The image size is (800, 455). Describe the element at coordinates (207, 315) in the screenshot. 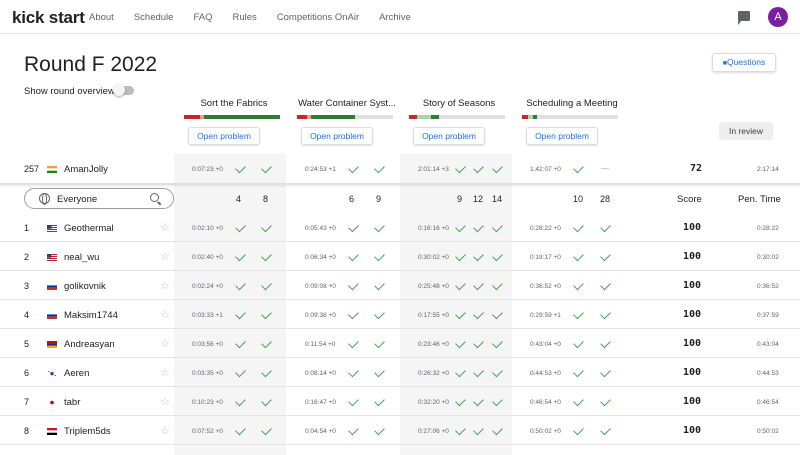

I see `solve-time: 0:03:33 +1` at that location.